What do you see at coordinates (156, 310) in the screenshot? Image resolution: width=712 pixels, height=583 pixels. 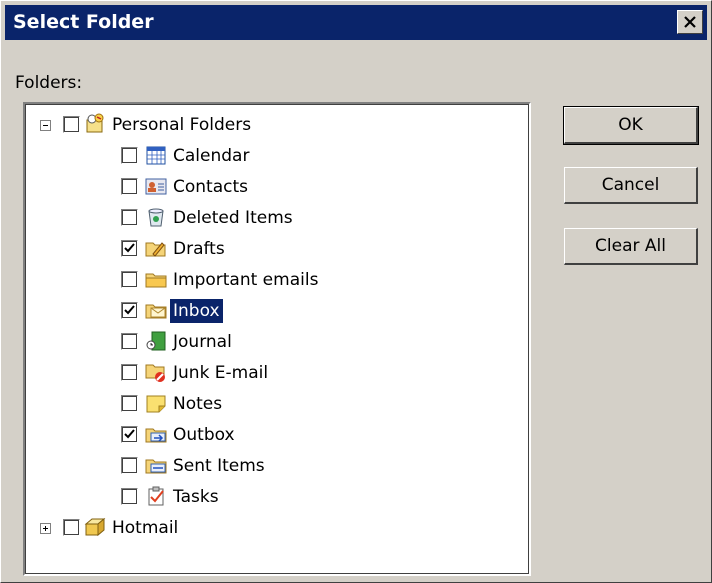 I see `inbox-icon` at bounding box center [156, 310].